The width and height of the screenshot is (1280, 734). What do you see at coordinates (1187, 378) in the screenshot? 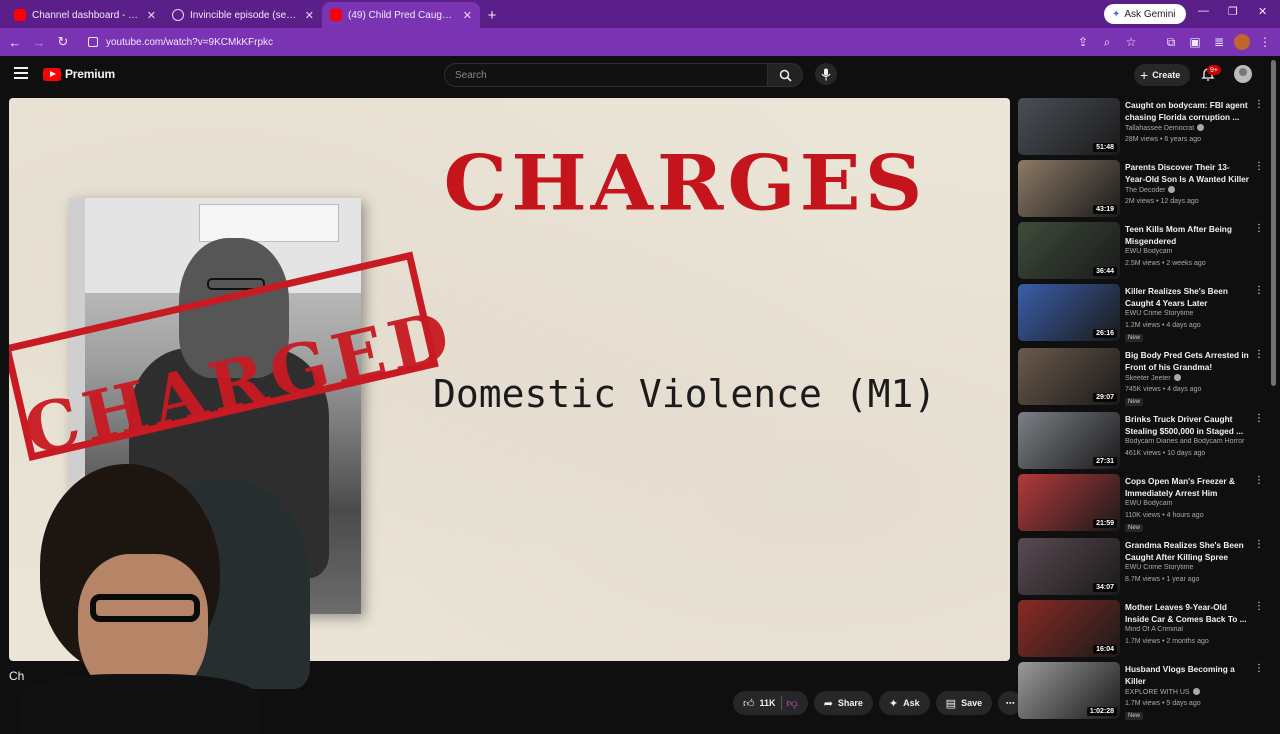
I see `channel-name-row: Skeeter Jeeter` at bounding box center [1187, 378].